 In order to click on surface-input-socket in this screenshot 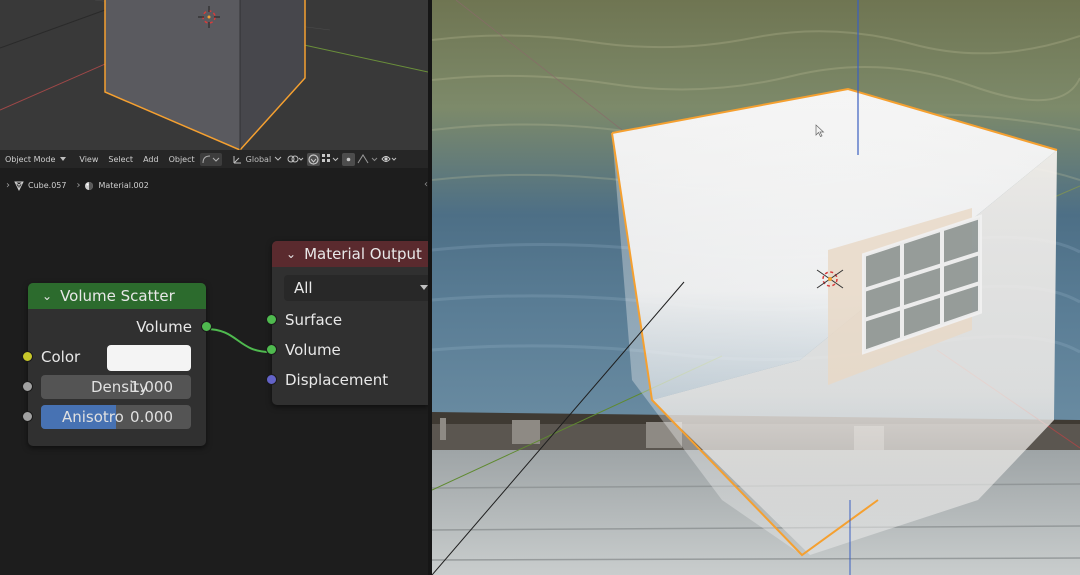, I will do `click(271, 319)`.